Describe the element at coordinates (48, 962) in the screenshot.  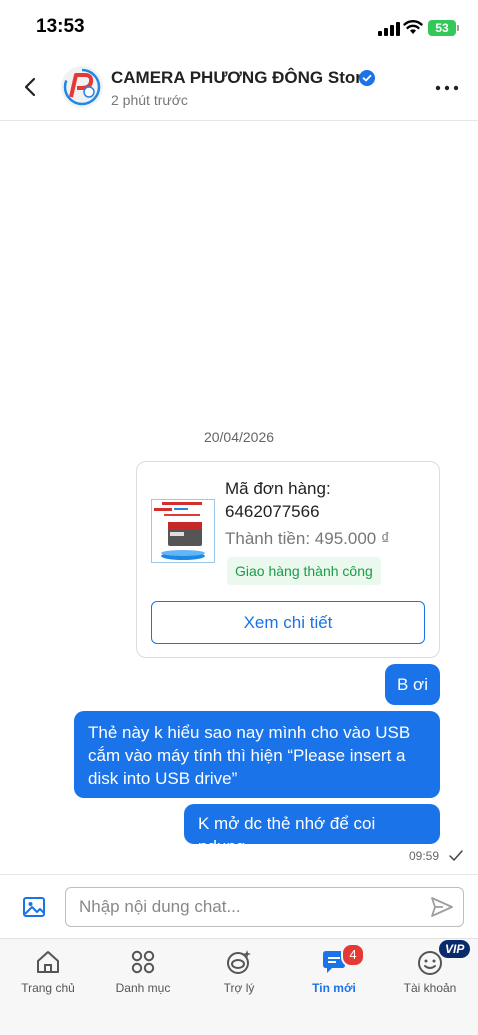
I see `home-icon` at that location.